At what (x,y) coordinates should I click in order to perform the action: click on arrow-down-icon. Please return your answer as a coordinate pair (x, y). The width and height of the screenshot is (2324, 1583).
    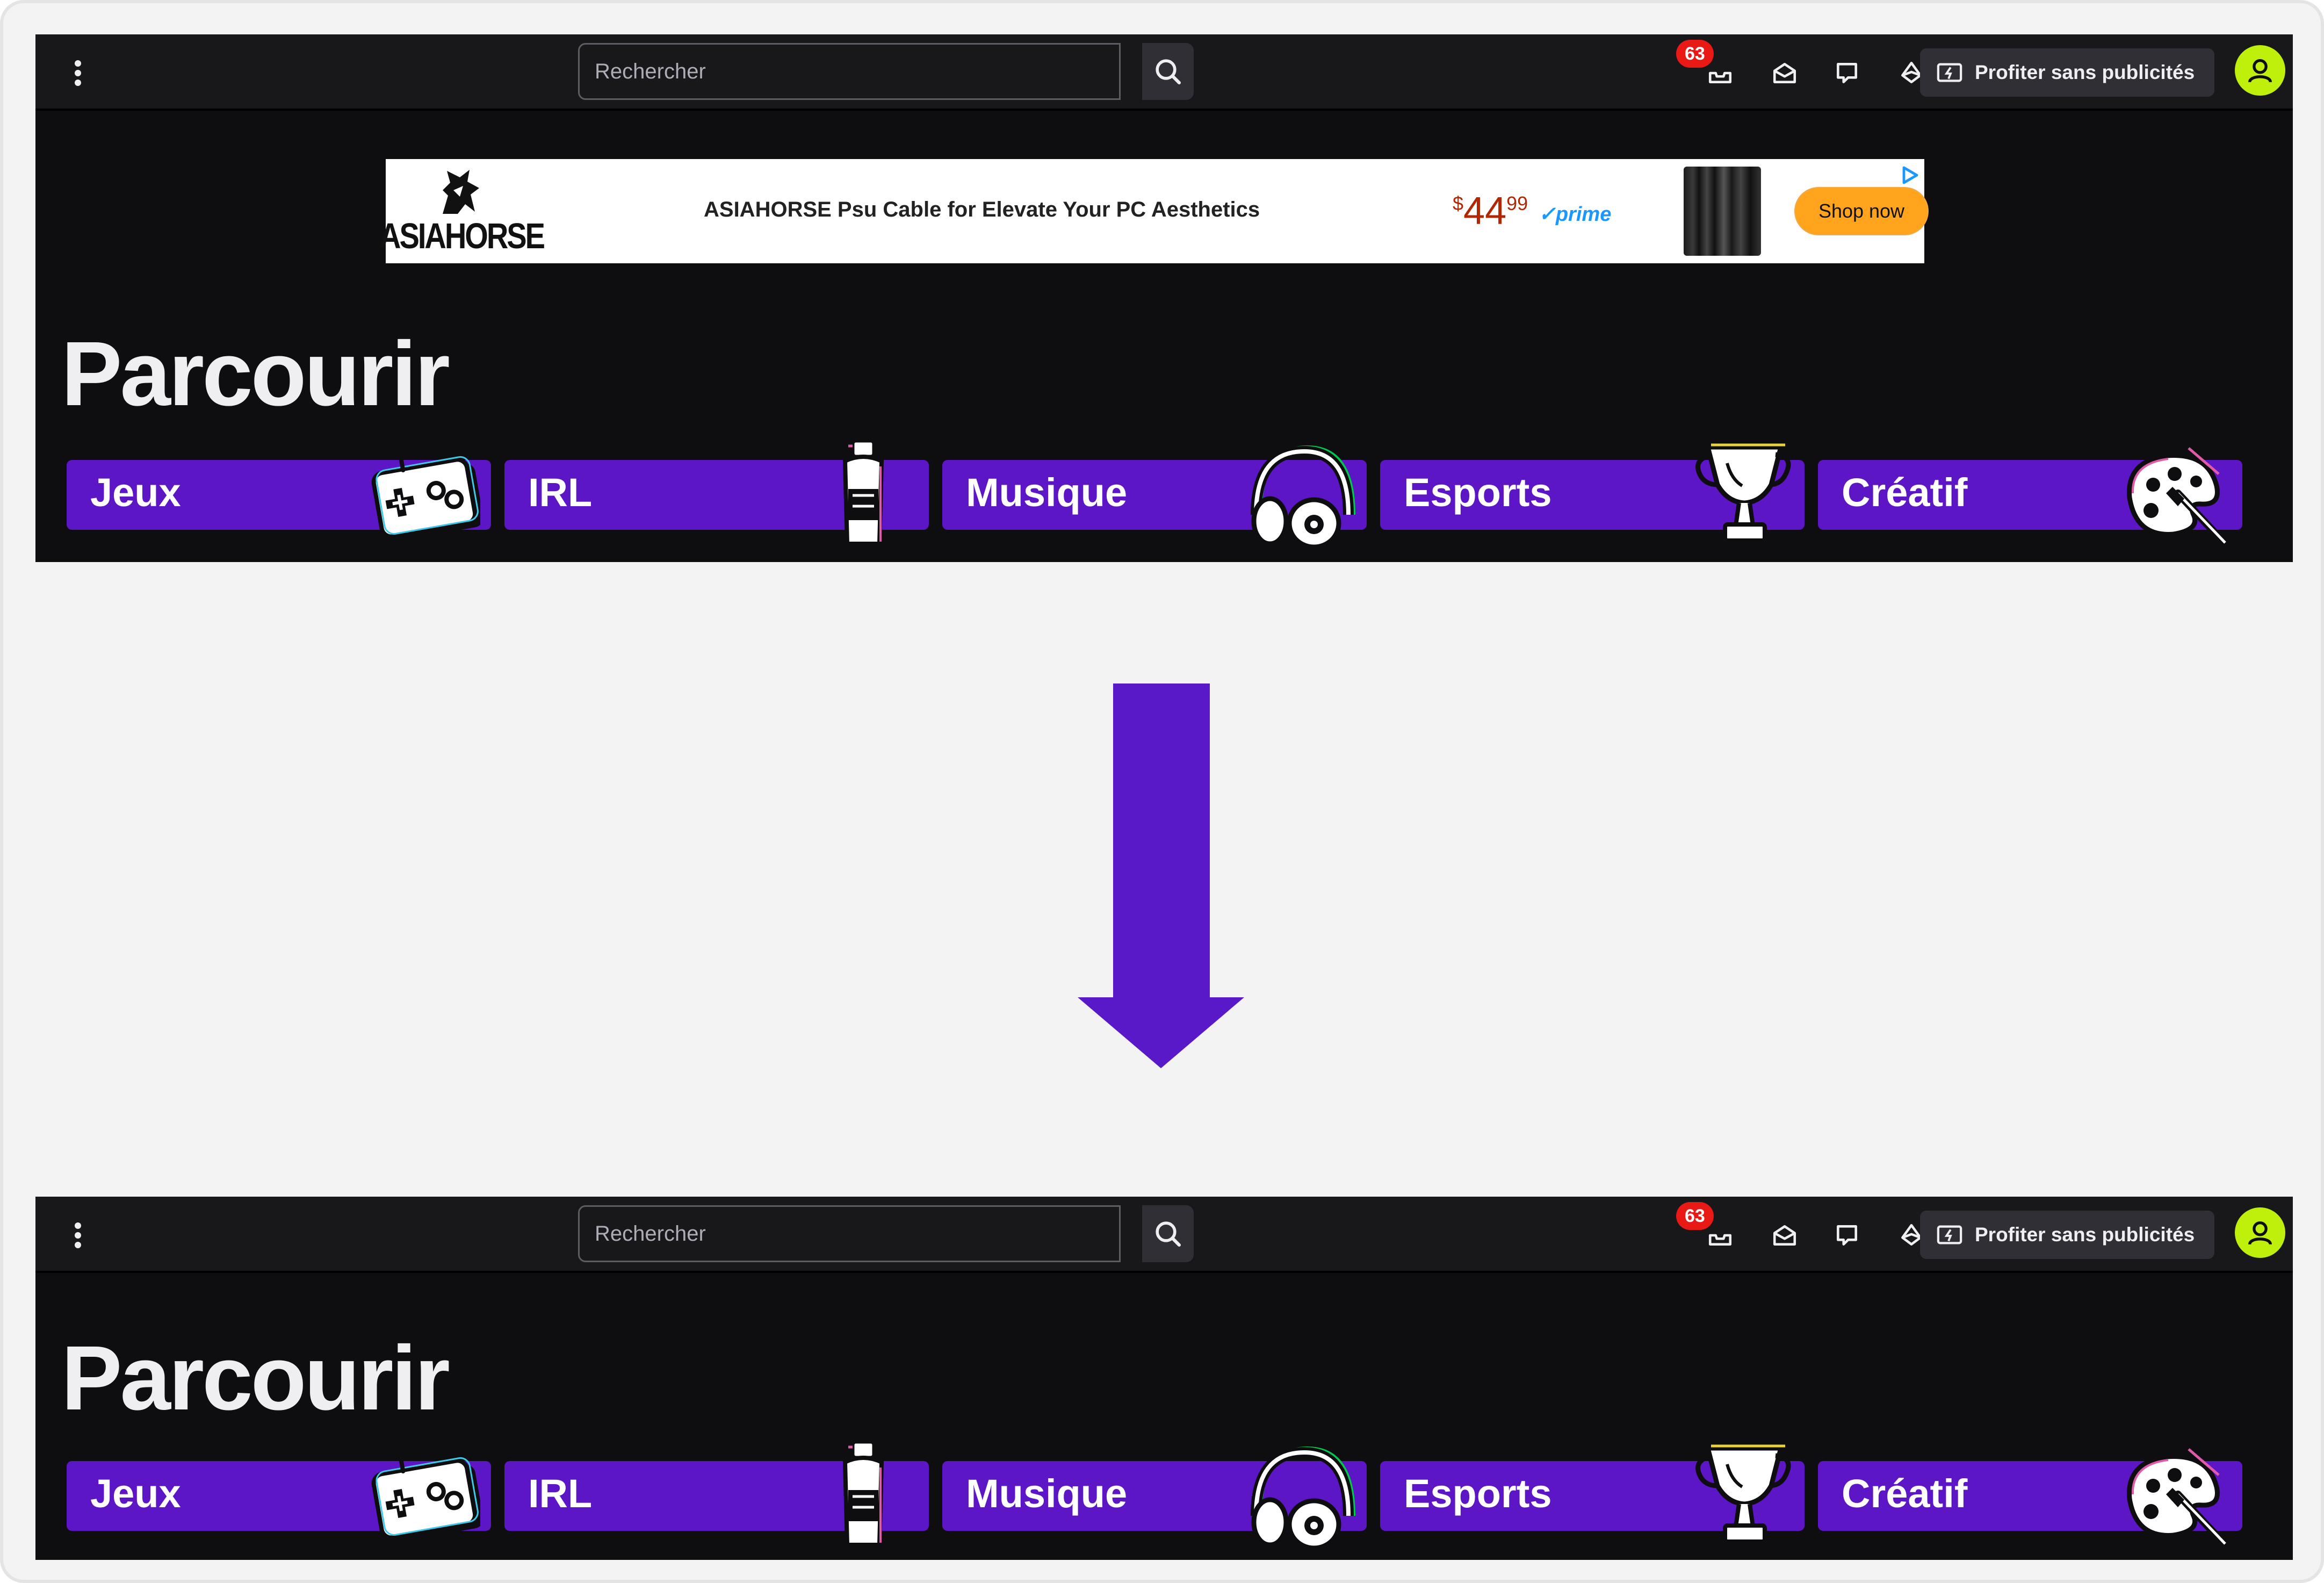
    Looking at the image, I should click on (1161, 875).